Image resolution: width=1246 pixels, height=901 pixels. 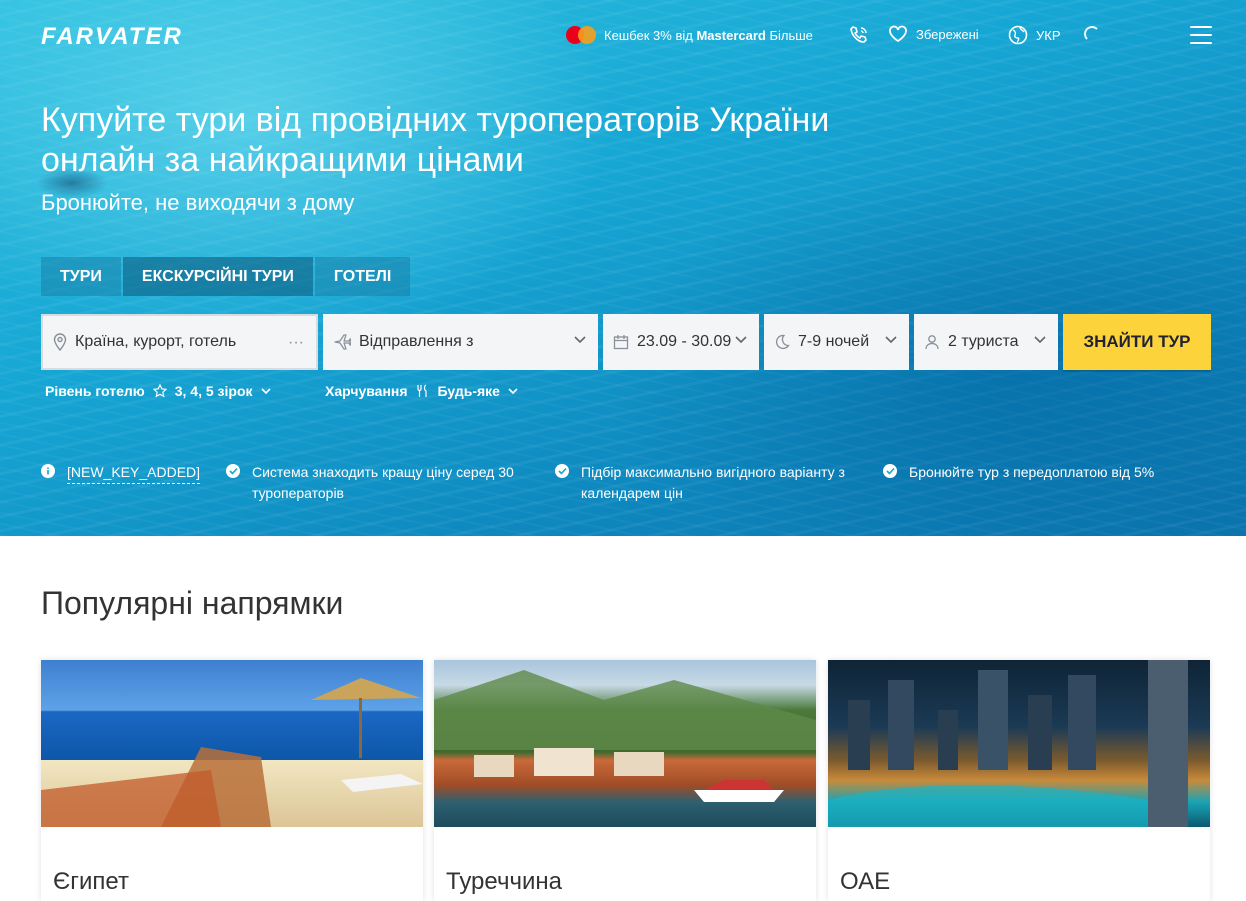 What do you see at coordinates (112, 37) in the screenshot?
I see `site-logo: FARVATER` at bounding box center [112, 37].